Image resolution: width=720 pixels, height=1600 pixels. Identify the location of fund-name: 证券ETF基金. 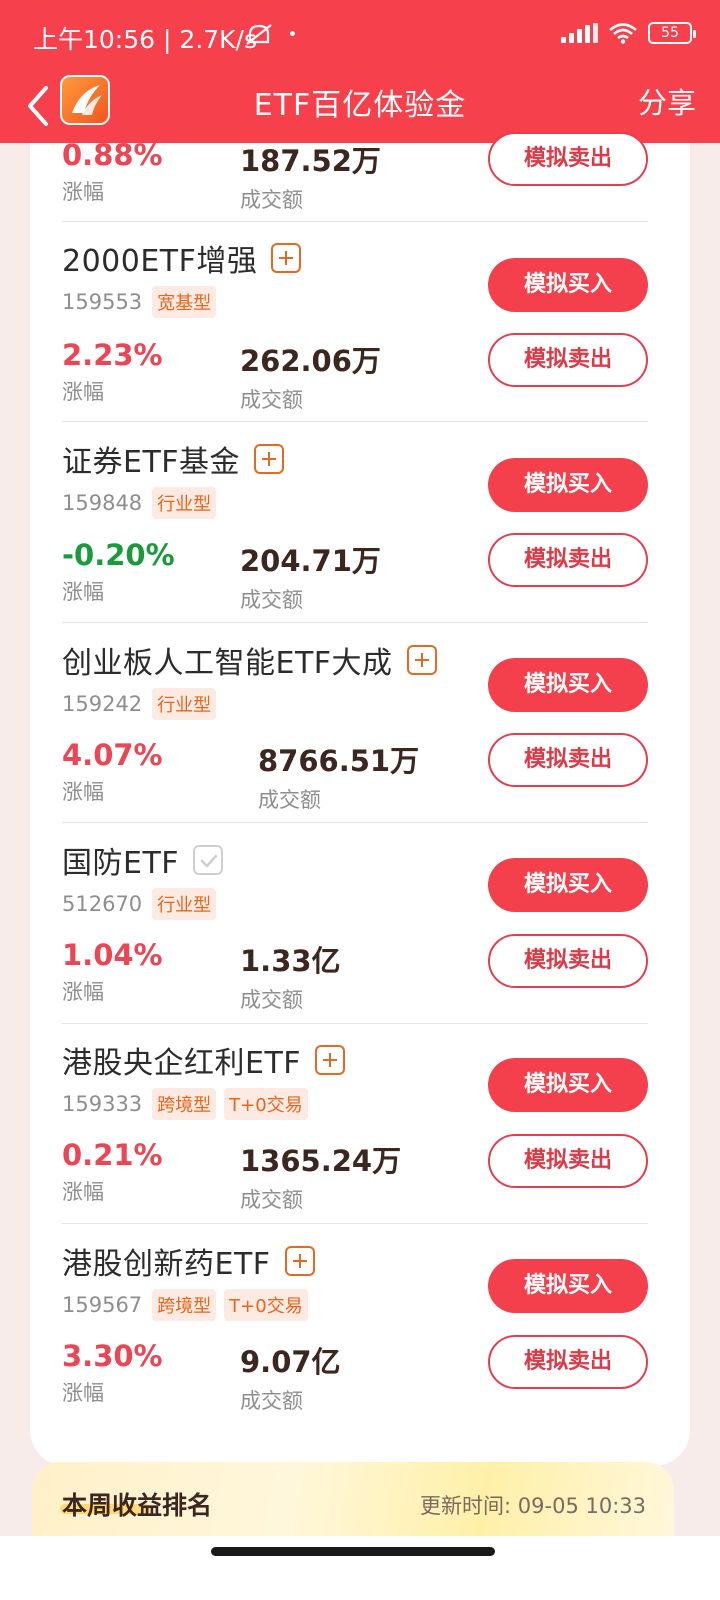
(151, 459).